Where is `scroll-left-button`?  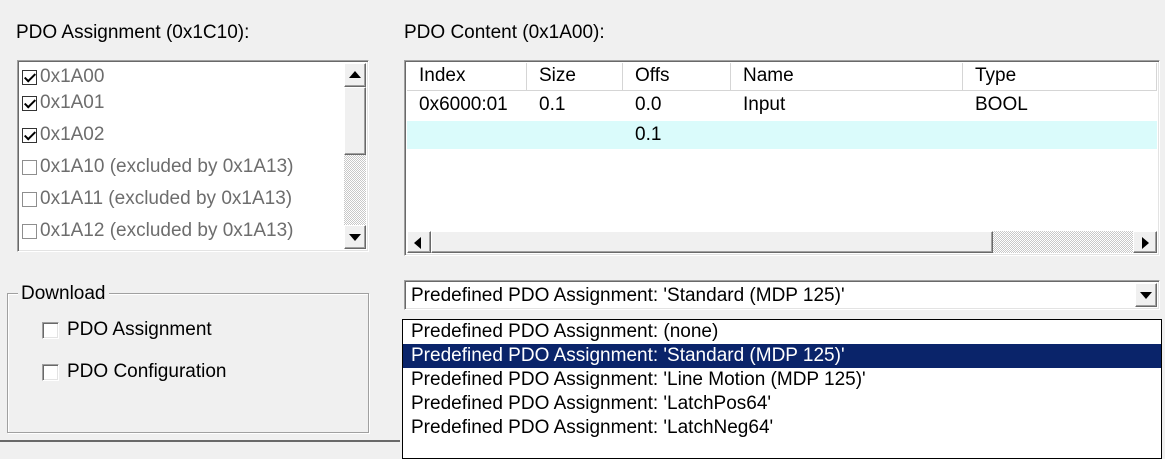
scroll-left-button is located at coordinates (419, 242).